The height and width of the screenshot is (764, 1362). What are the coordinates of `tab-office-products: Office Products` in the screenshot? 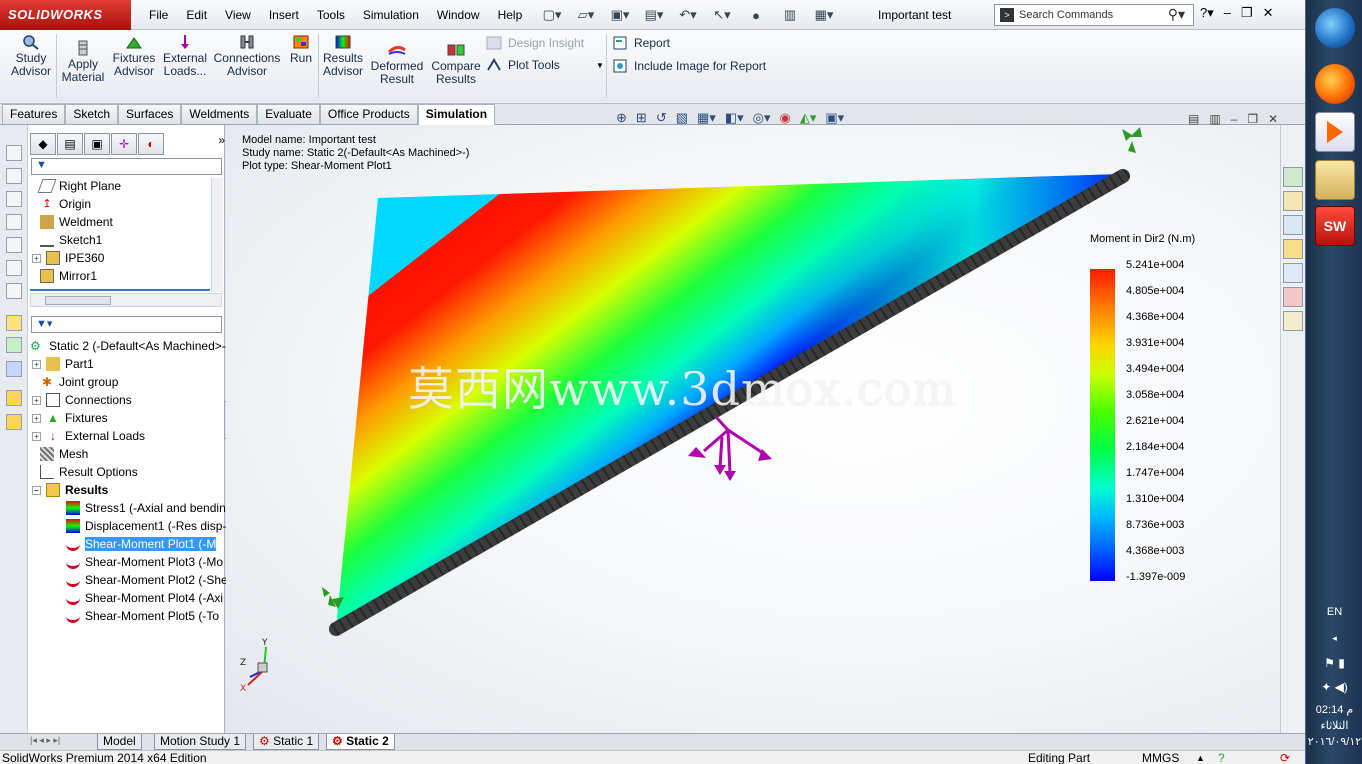 It's located at (368, 114).